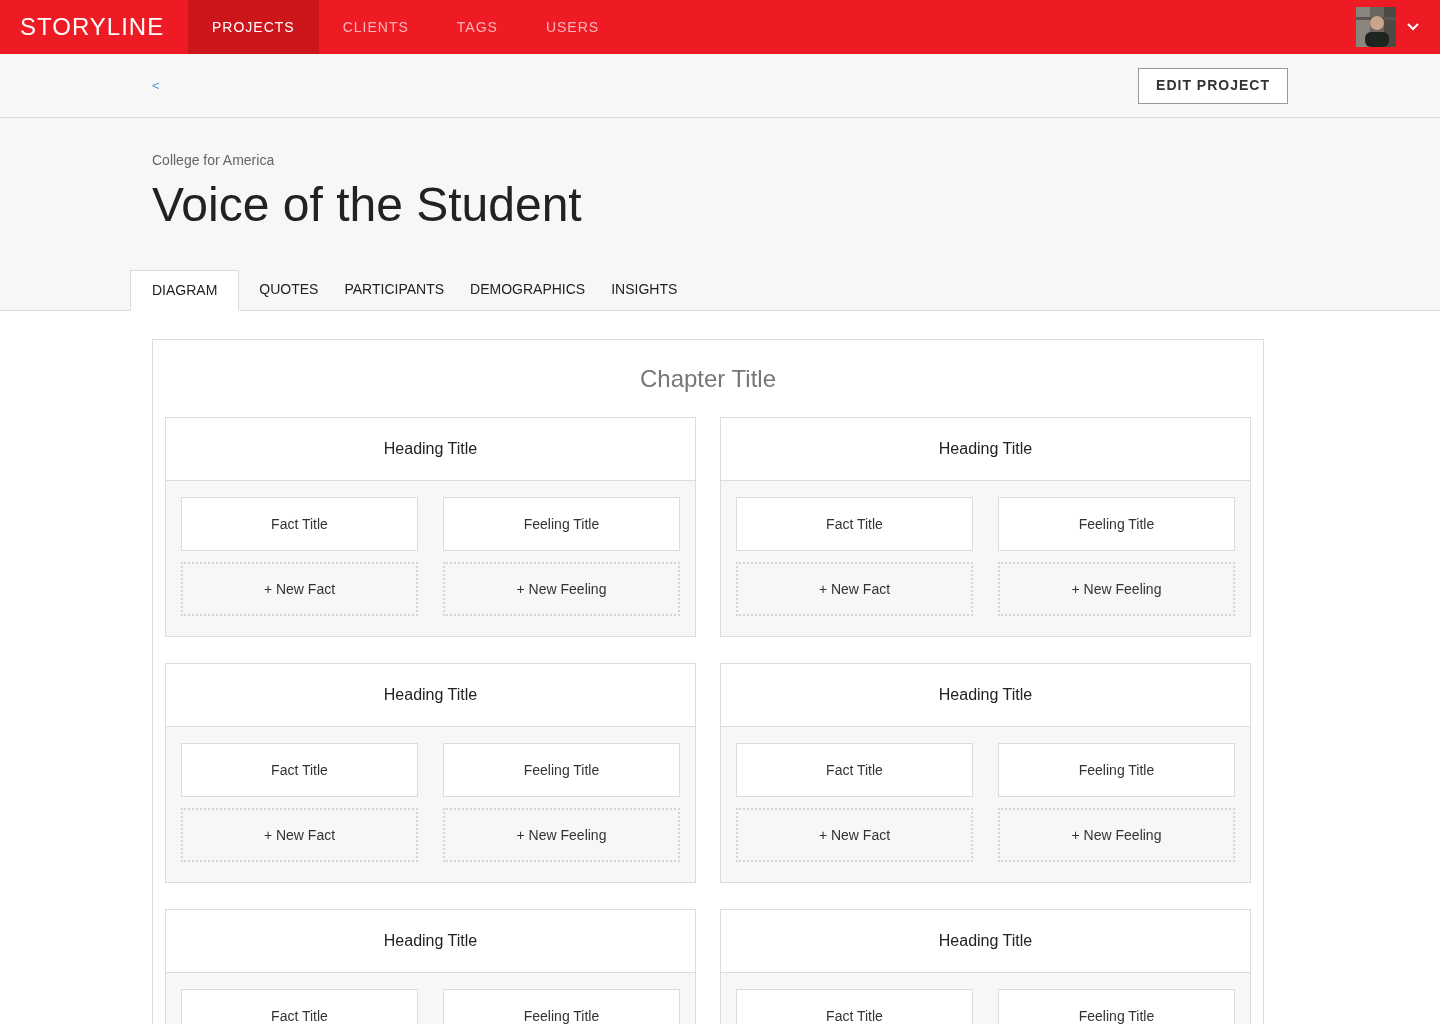  Describe the element at coordinates (289, 289) in the screenshot. I see `tab: QUOTES` at that location.